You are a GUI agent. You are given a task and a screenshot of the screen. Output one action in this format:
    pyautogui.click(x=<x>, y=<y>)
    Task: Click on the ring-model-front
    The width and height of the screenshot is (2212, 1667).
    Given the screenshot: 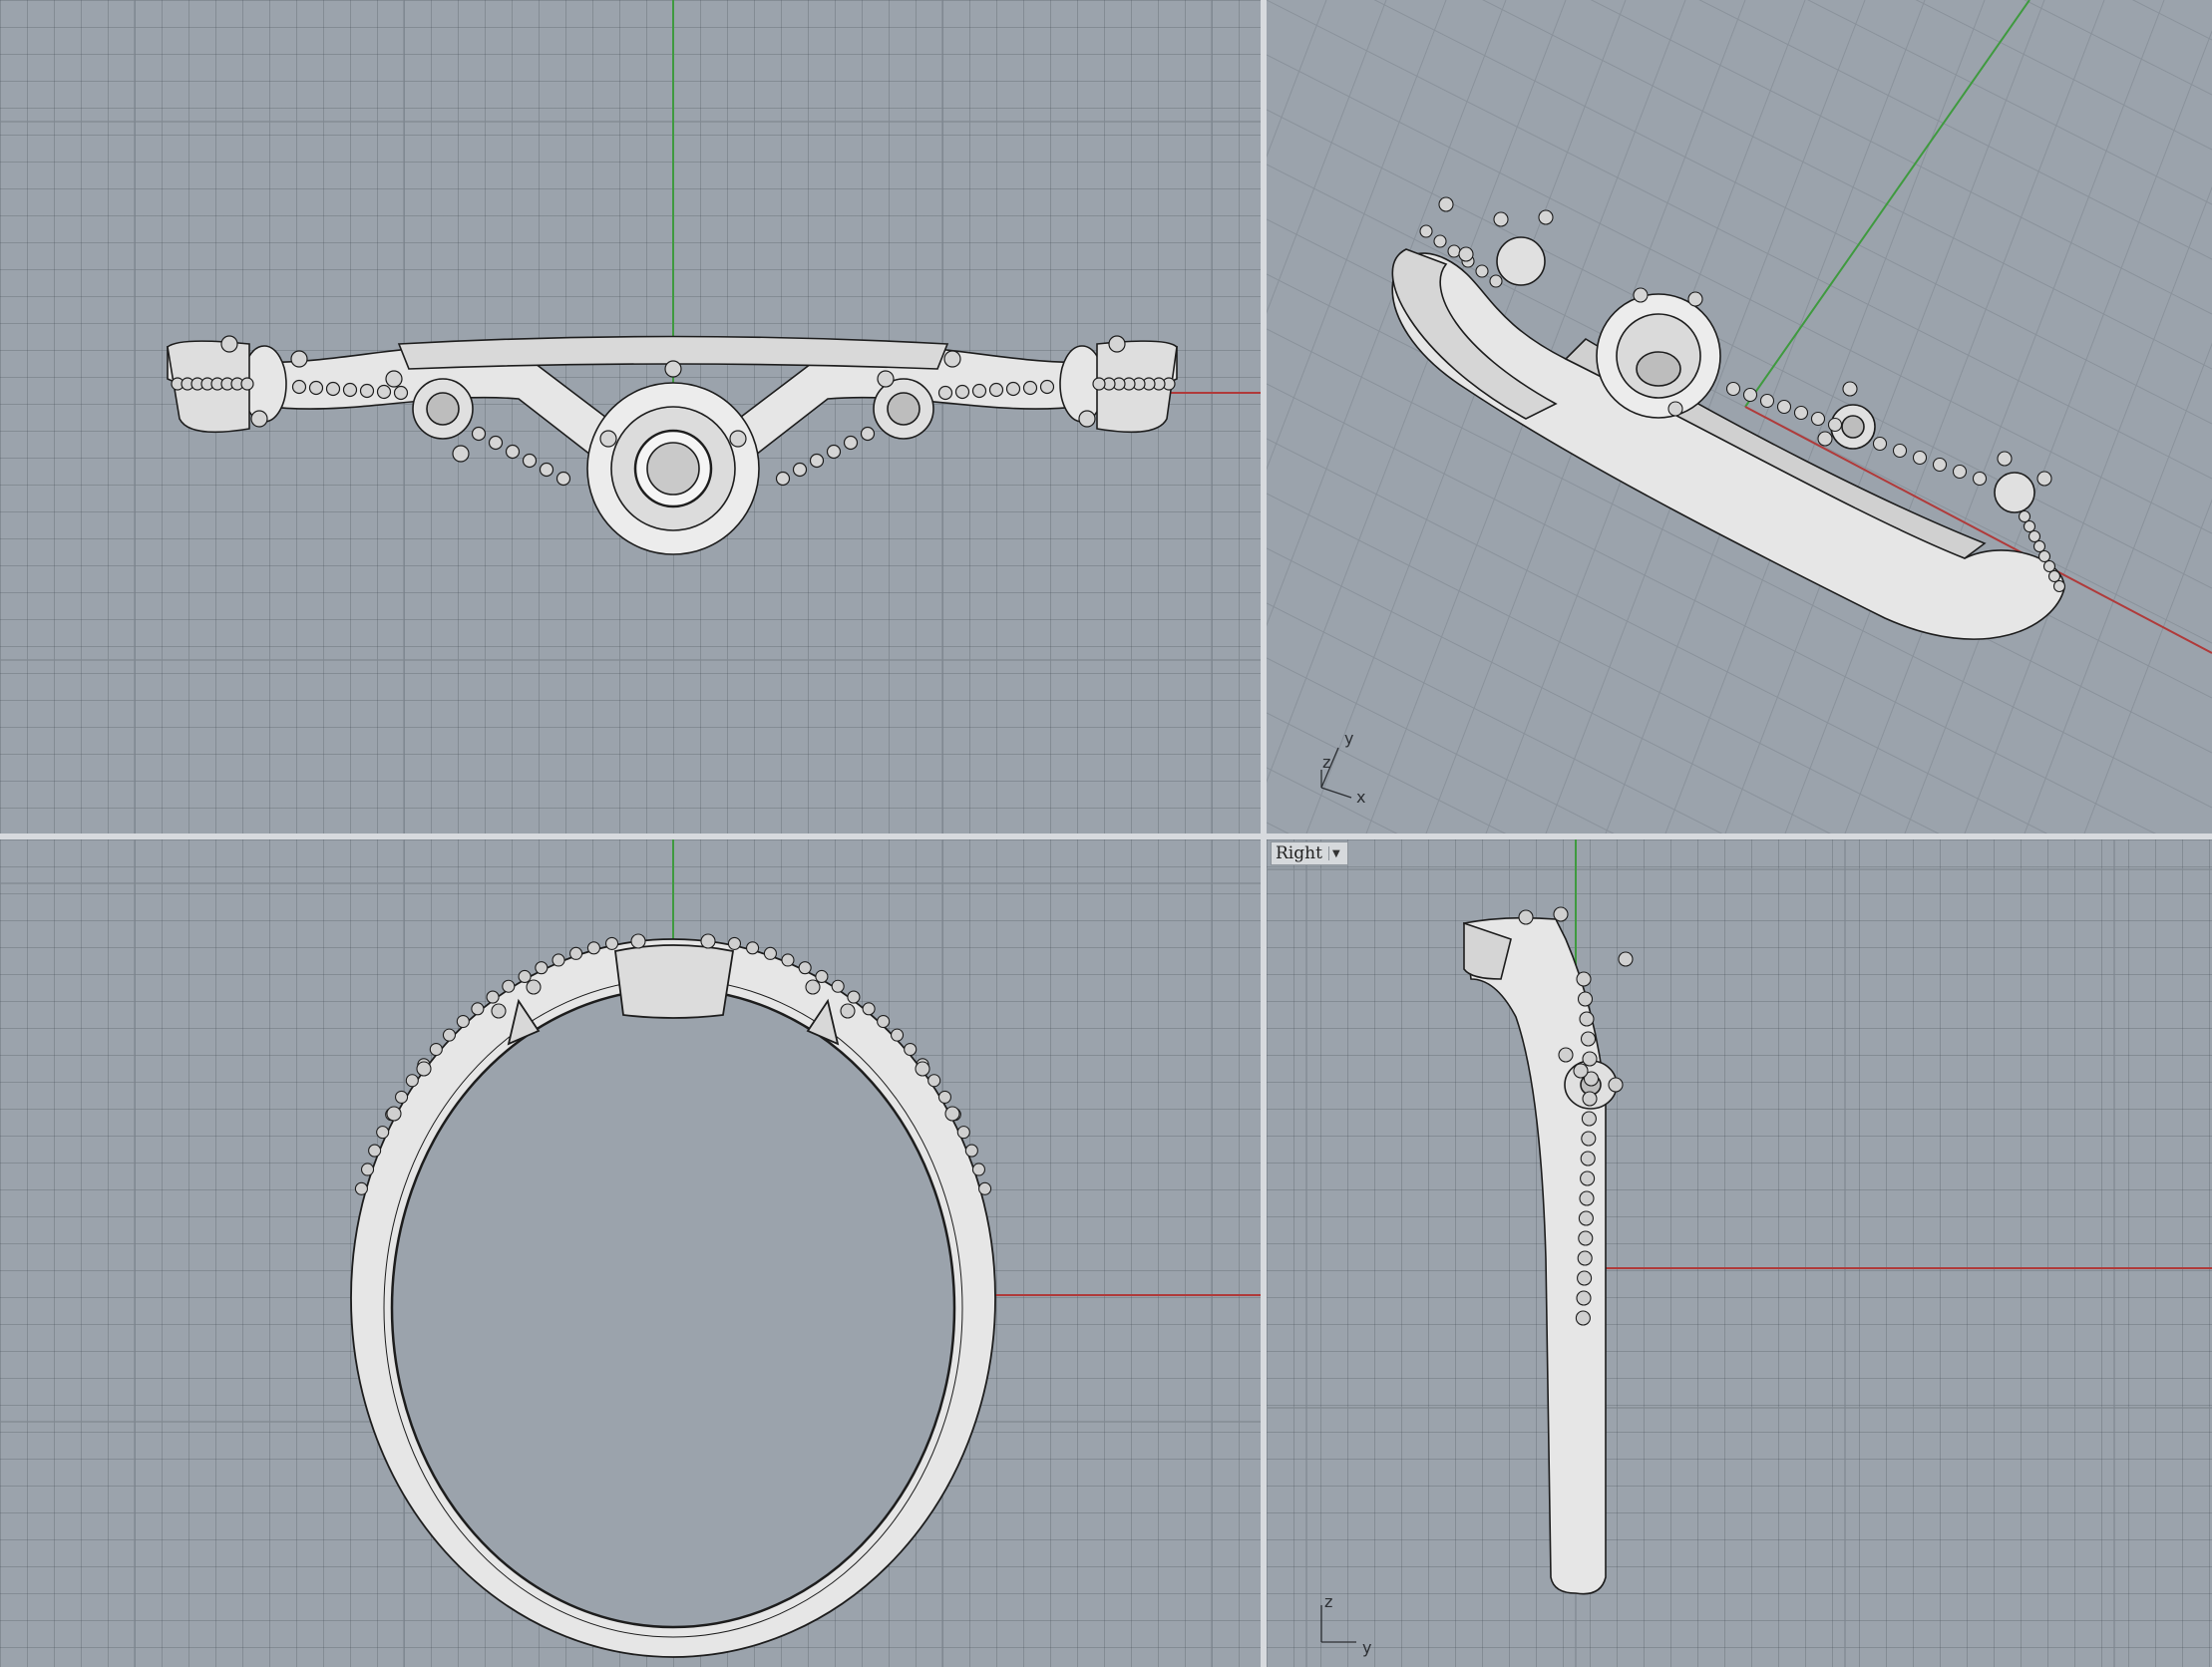 What is the action you would take?
    pyautogui.click(x=673, y=1298)
    